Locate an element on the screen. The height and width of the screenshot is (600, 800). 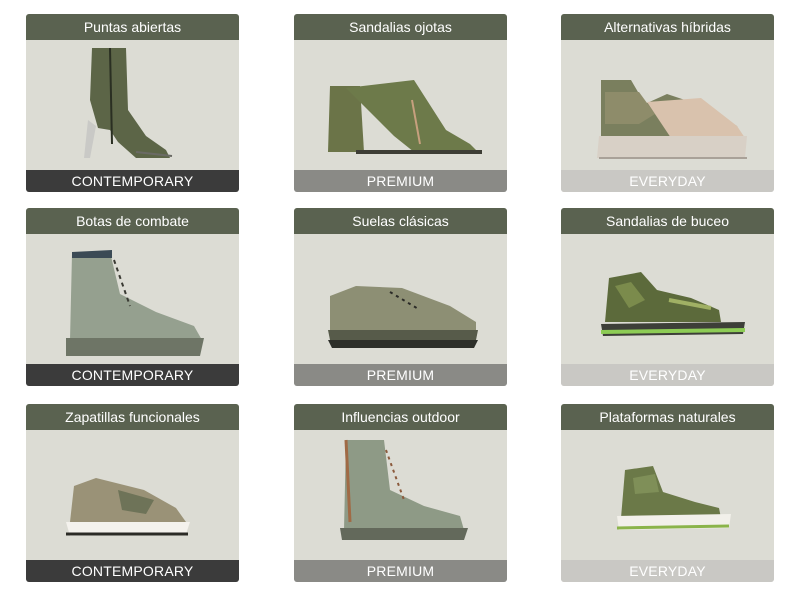
combat-boot-icon is located at coordinates (132, 299).